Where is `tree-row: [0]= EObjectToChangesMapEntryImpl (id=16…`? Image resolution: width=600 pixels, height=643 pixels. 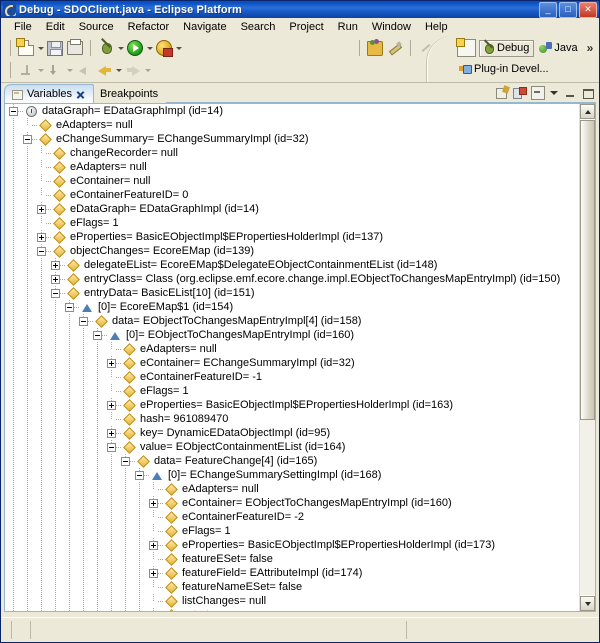
tree-row: [0]= EObjectToChangesMapEntryImpl (id=16… is located at coordinates (292, 335).